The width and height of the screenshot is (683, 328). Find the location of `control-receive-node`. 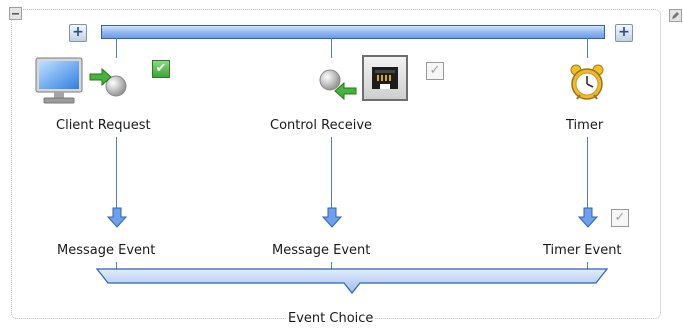

control-receive-node is located at coordinates (385, 78).